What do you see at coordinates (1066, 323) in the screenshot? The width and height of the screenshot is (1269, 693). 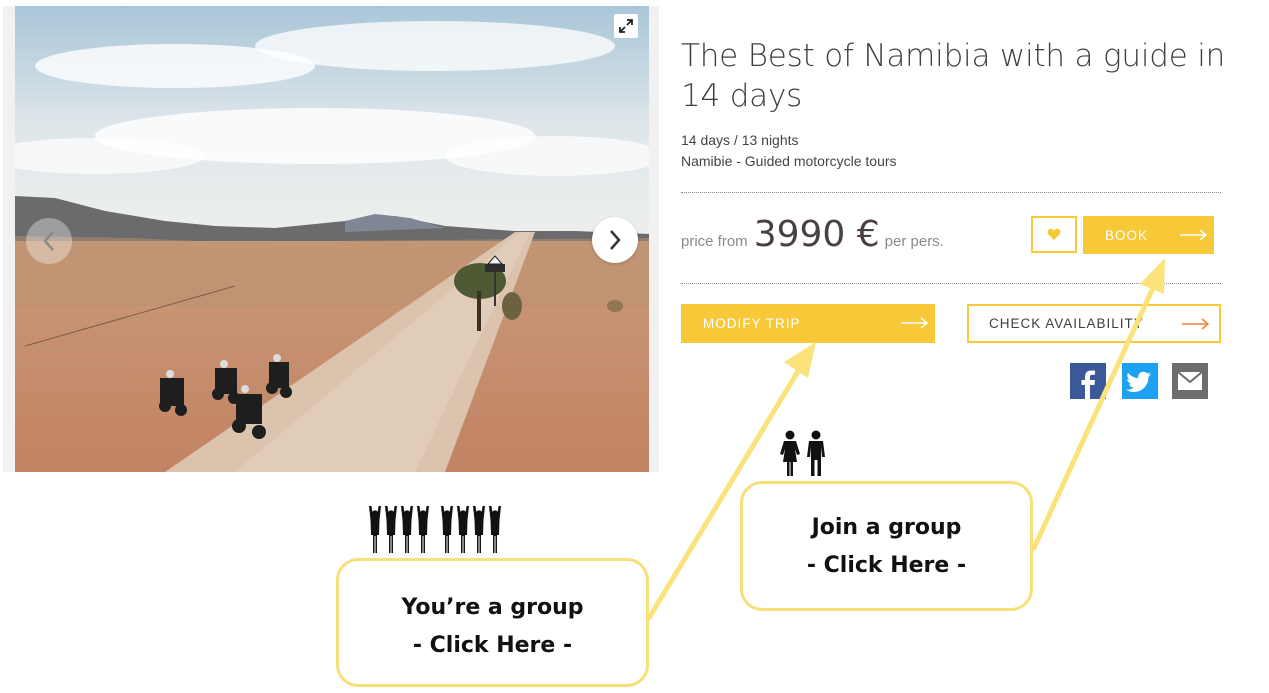 I see `check-availability-label: CHECK AVAILABILITY` at bounding box center [1066, 323].